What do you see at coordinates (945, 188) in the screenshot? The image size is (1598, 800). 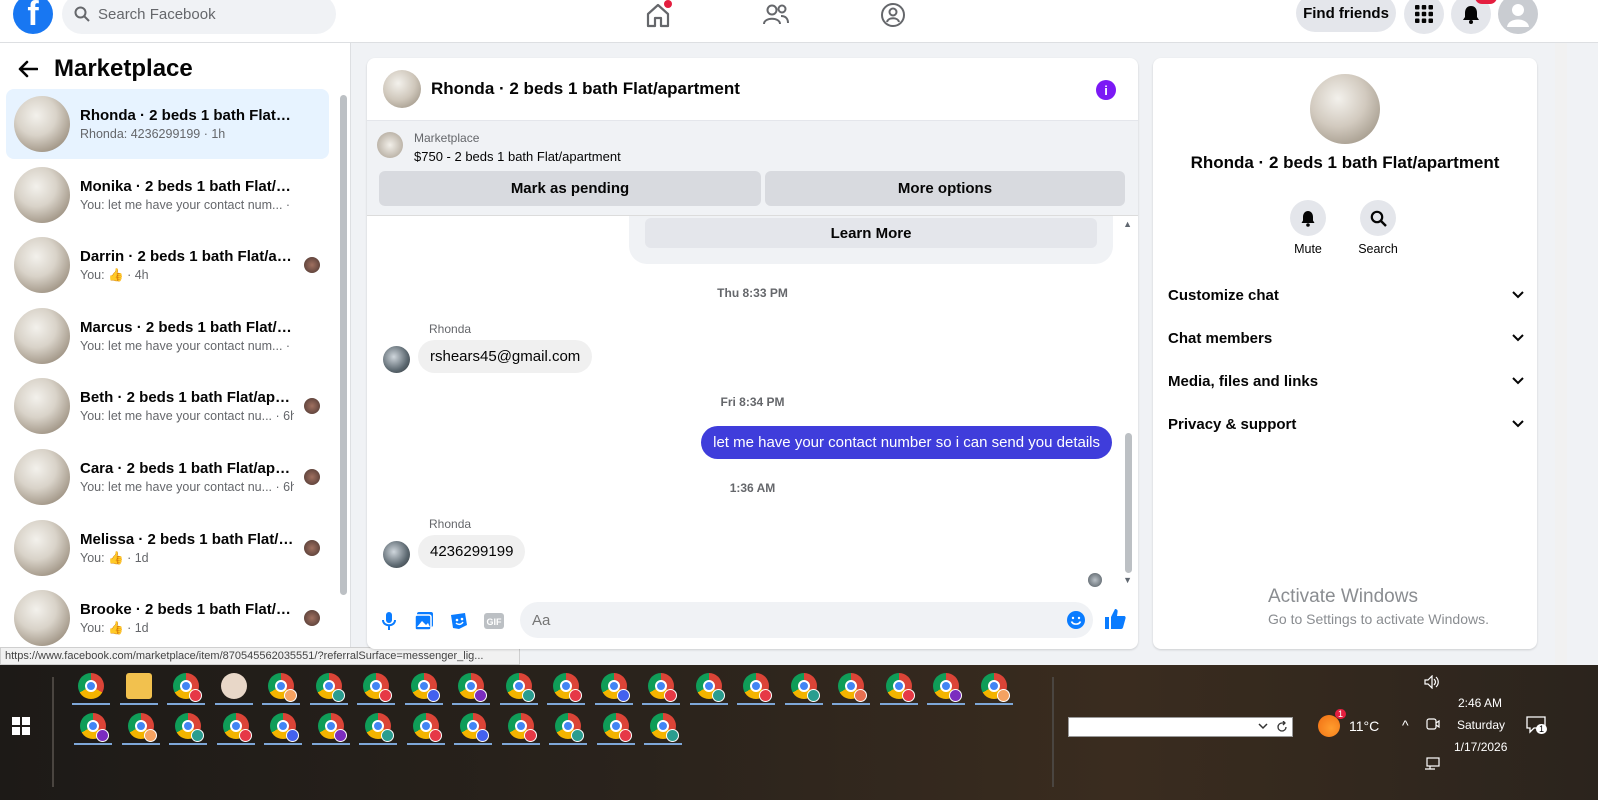 I see `more-options-button: More options` at bounding box center [945, 188].